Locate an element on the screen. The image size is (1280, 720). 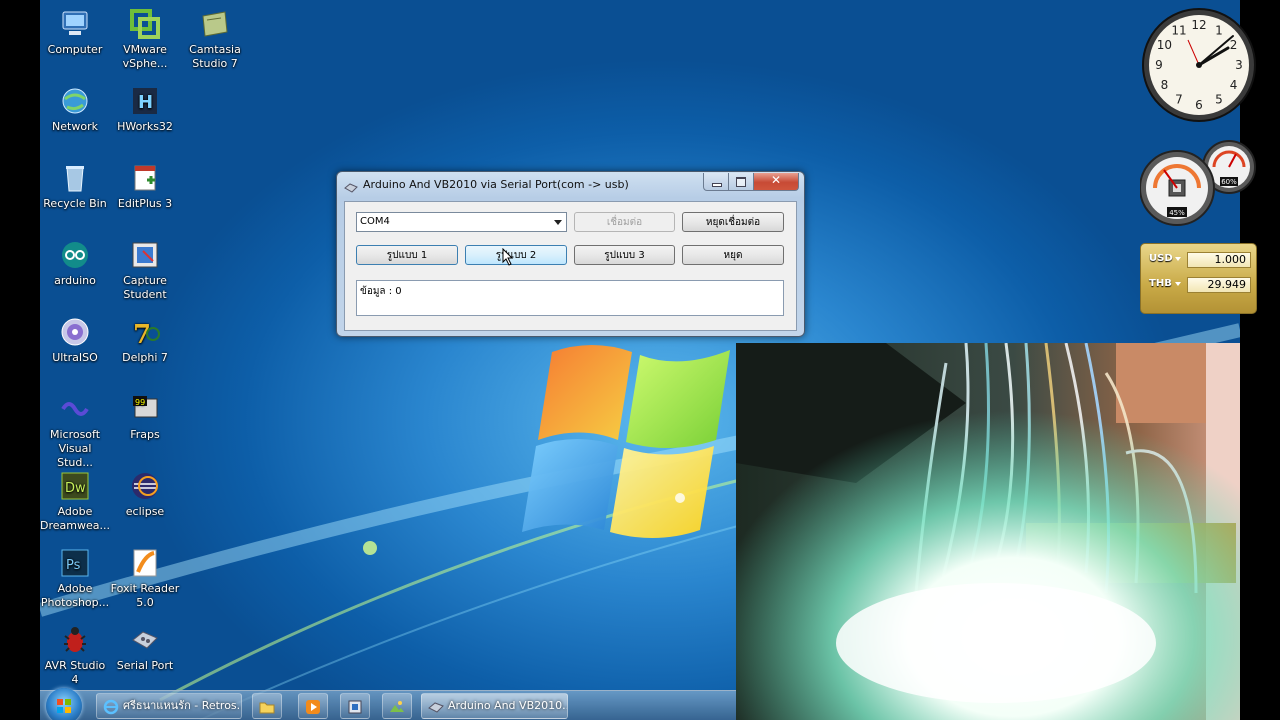
delphi-icon: 7 is located at coordinates (145, 333).